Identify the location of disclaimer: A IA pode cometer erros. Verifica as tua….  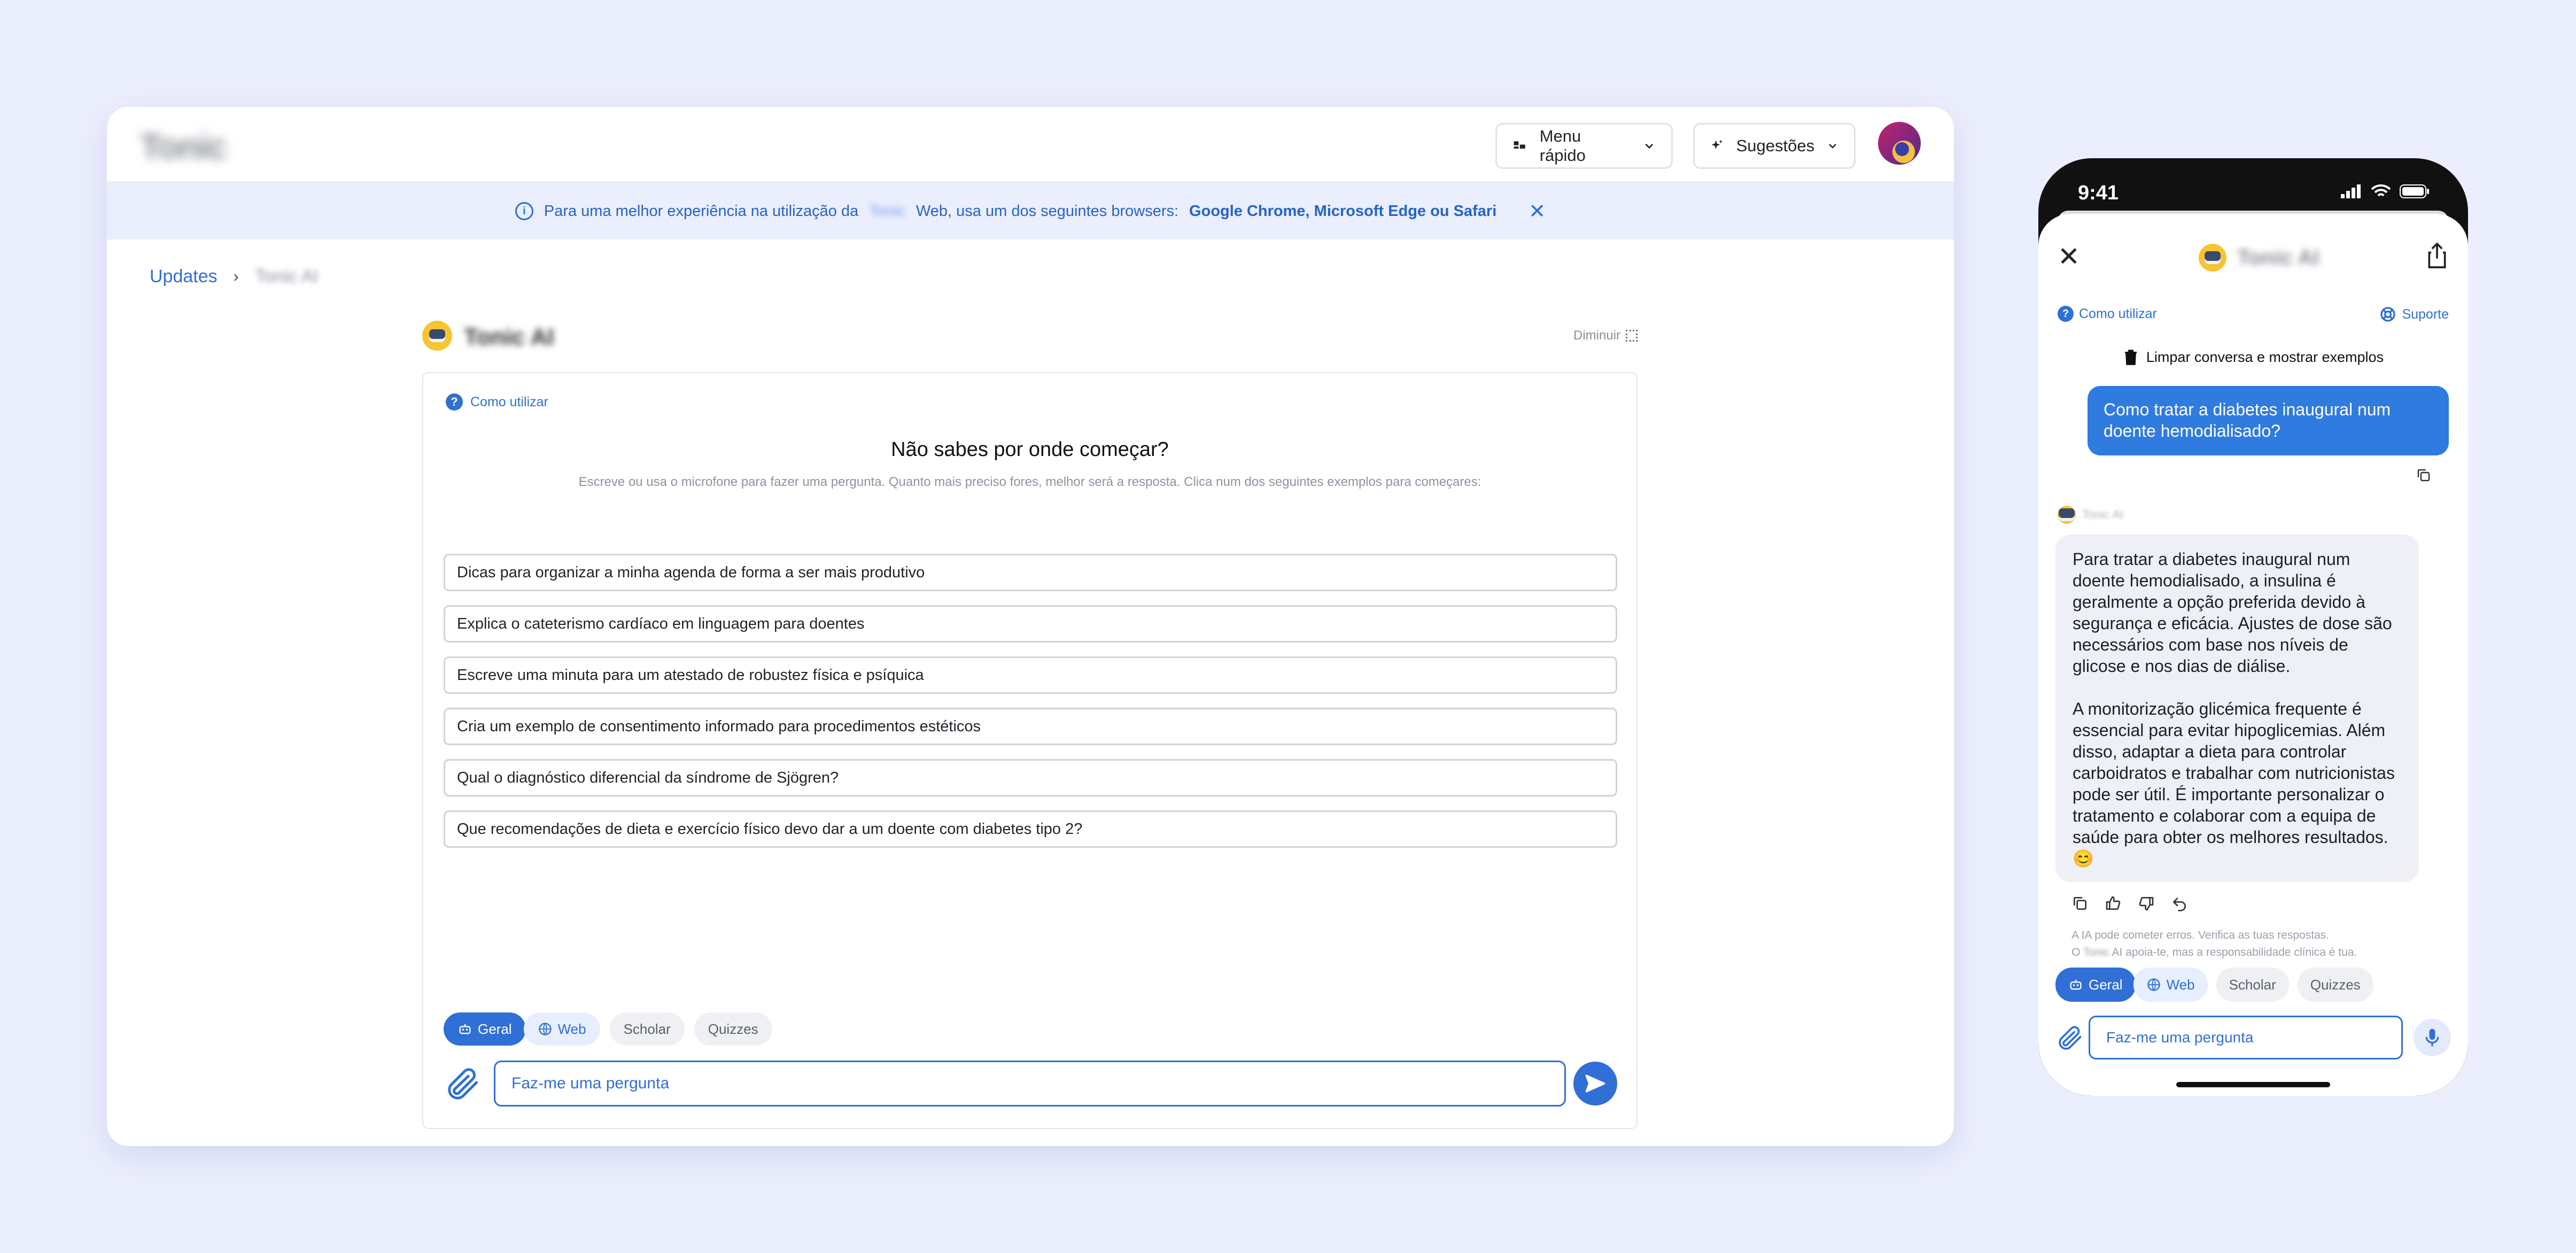
(2214, 944).